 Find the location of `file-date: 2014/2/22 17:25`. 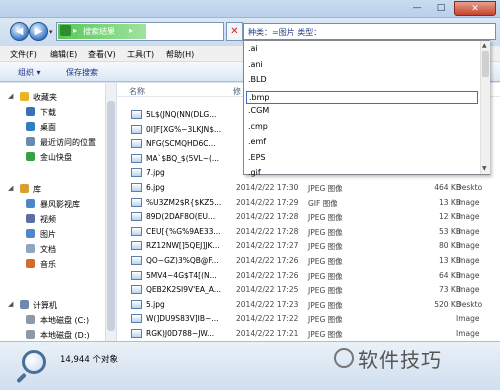

file-date: 2014/2/22 17:25 is located at coordinates (267, 290).